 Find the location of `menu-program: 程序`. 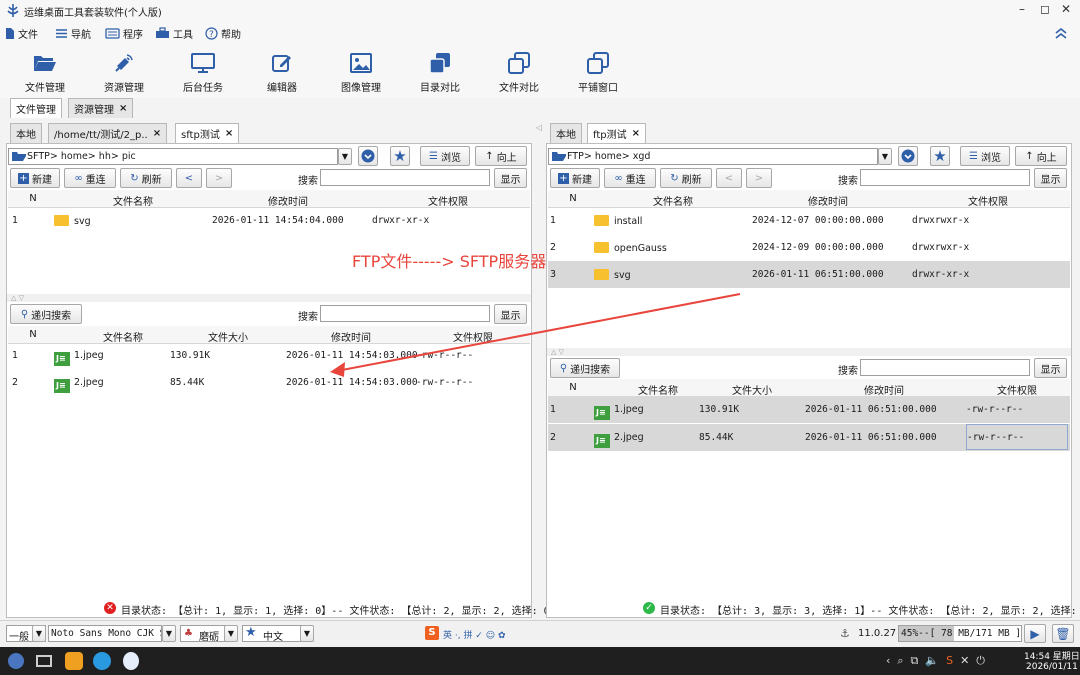

menu-program: 程序 is located at coordinates (124, 33).